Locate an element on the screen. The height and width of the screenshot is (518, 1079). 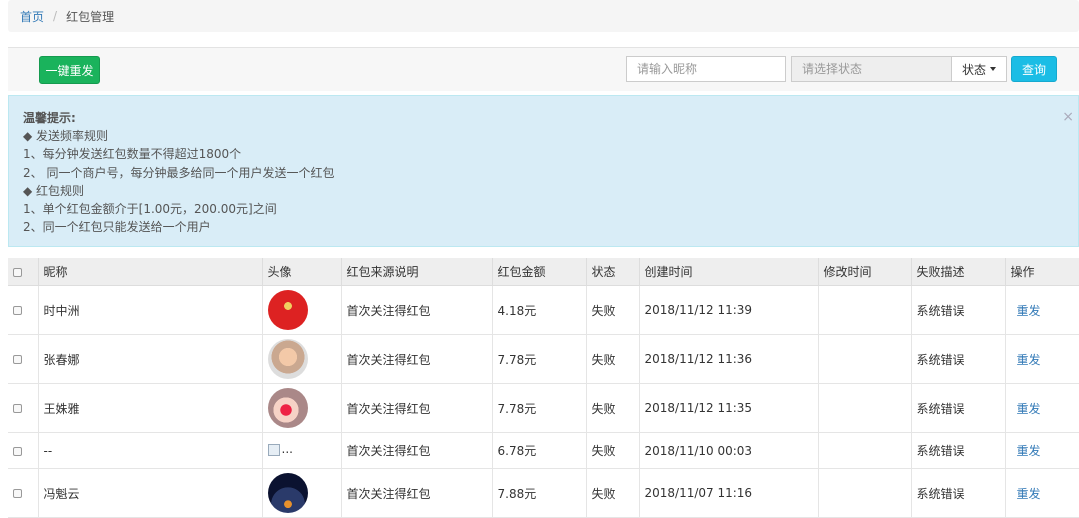
status-dropdown-label: 状态 is located at coordinates (973, 69).